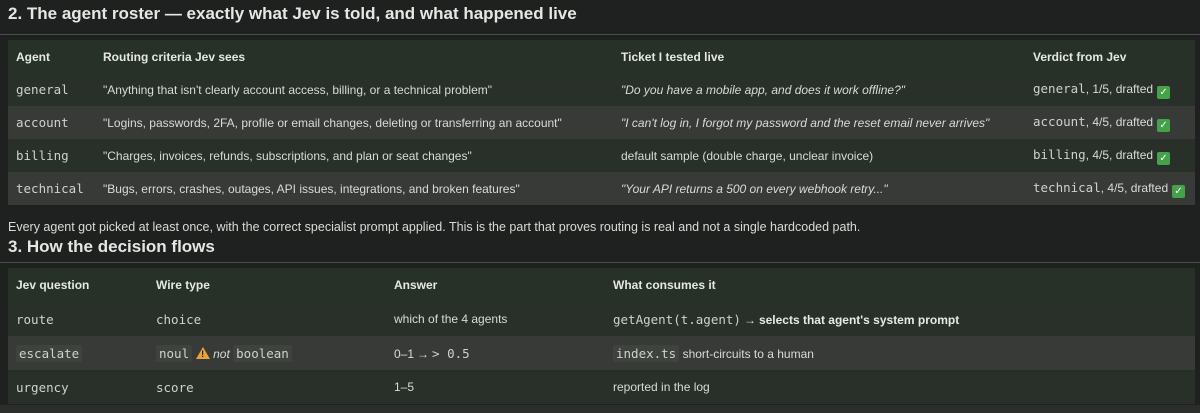 The width and height of the screenshot is (1200, 413). Describe the element at coordinates (111, 246) in the screenshot. I see `flow-heading: 3. How the decision flows` at that location.